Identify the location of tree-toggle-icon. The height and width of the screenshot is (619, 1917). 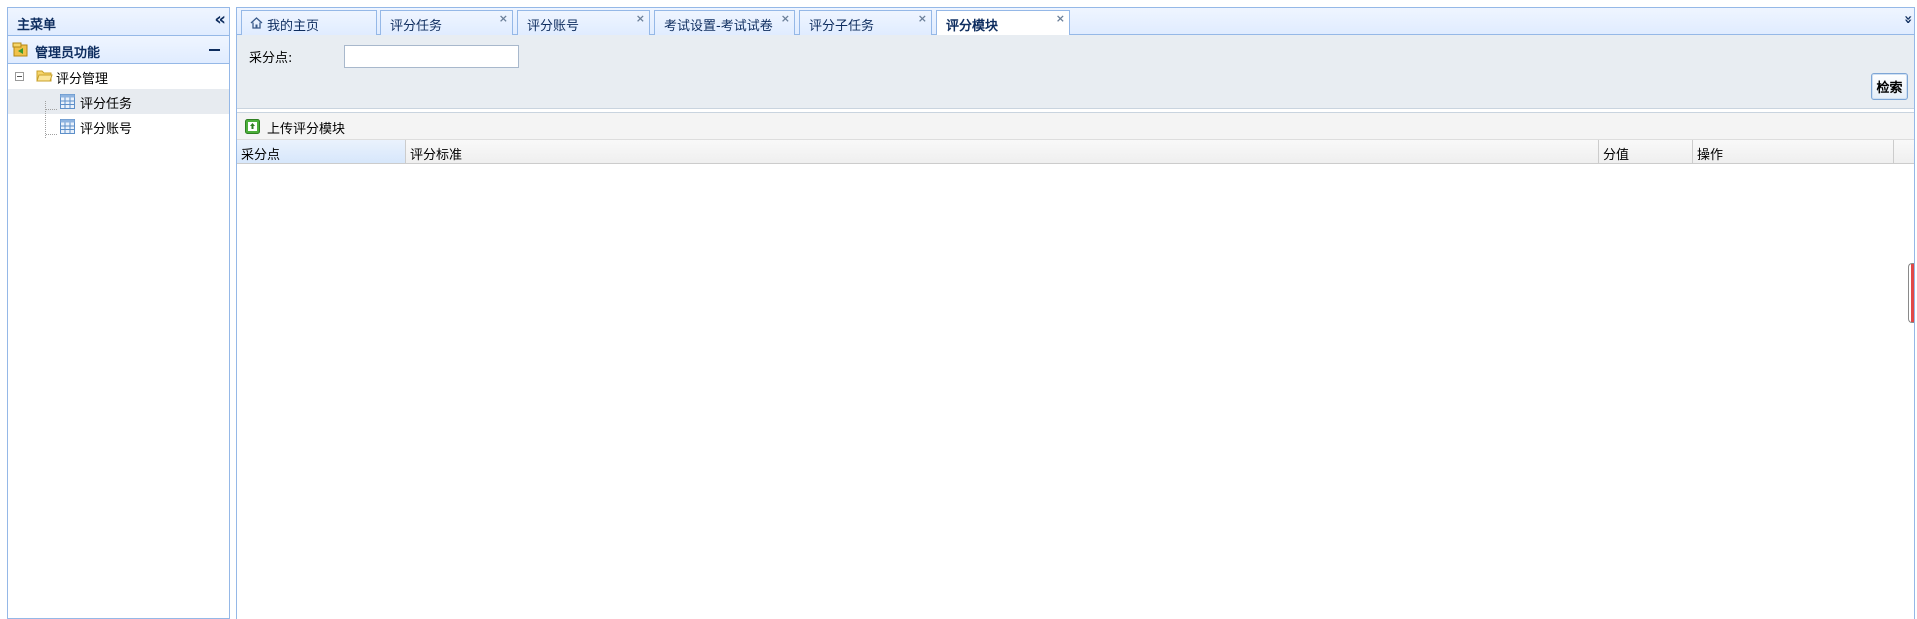
(19, 76).